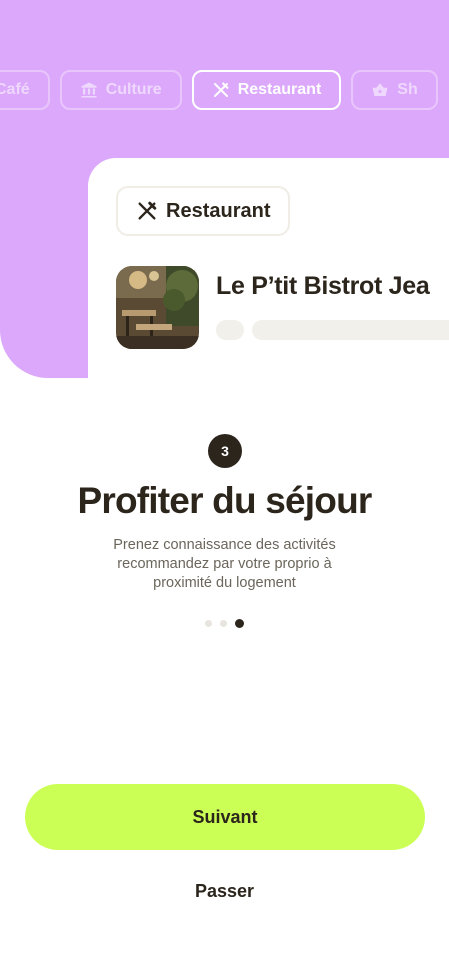 Image resolution: width=449 pixels, height=962 pixels. I want to click on chip-label: Café, so click(15, 89).